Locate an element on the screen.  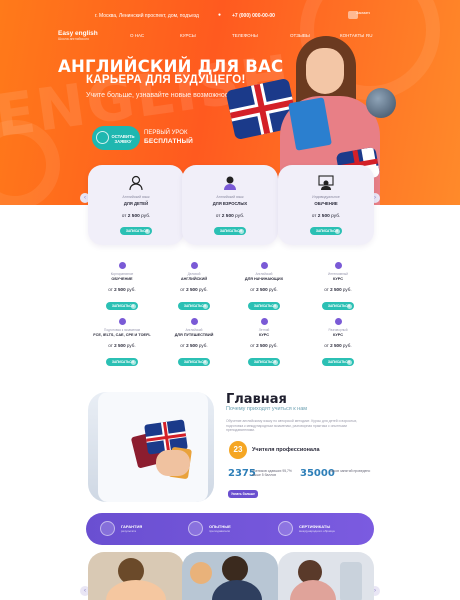
nav-item-about: О НАС is located at coordinates (137, 35).